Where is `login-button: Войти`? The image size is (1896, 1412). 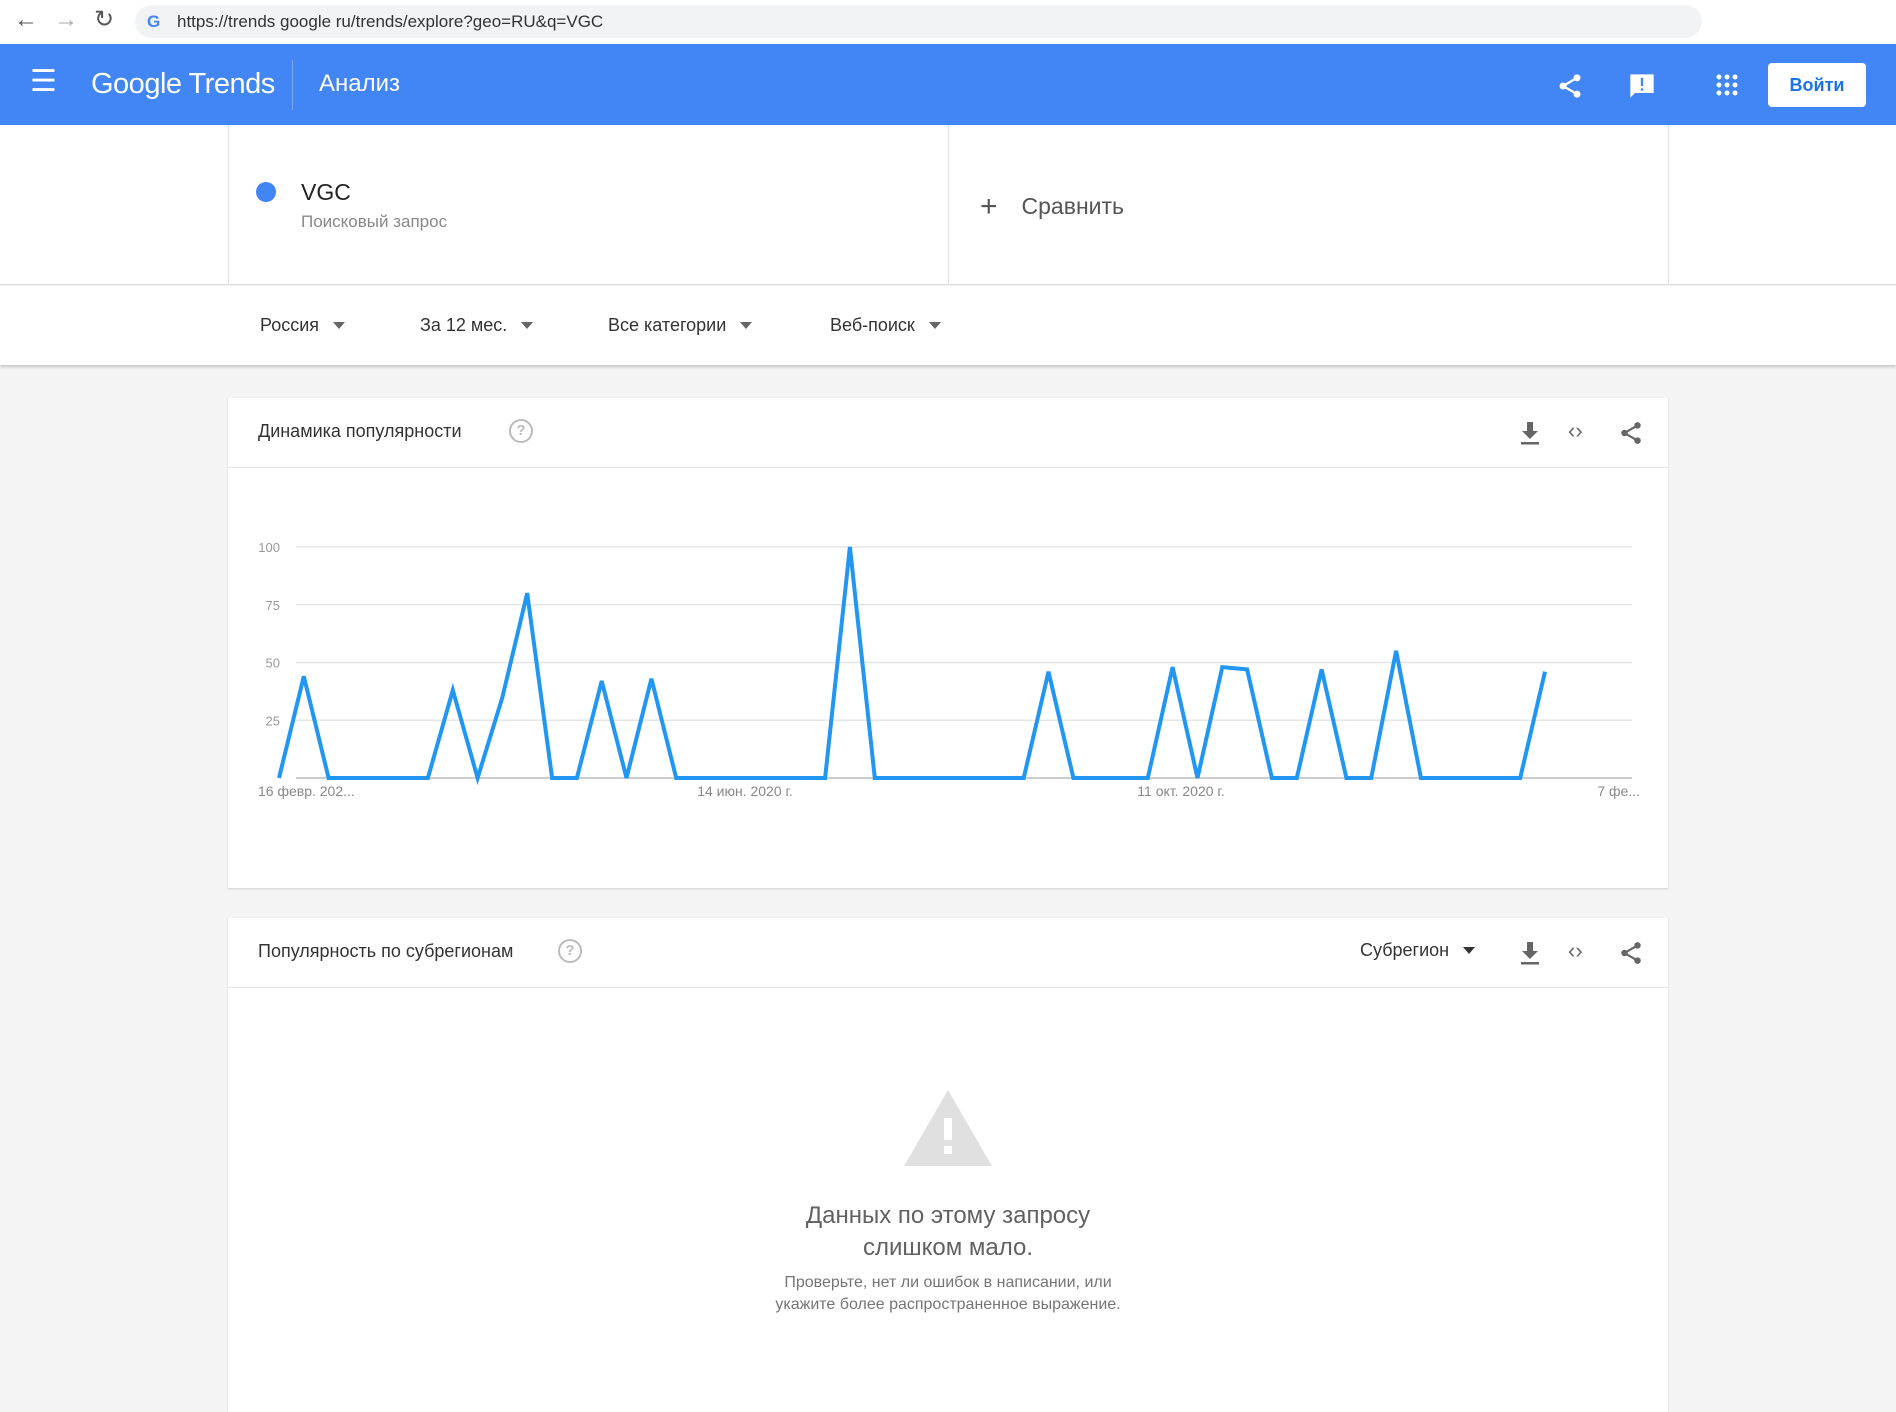 login-button: Войти is located at coordinates (1817, 85).